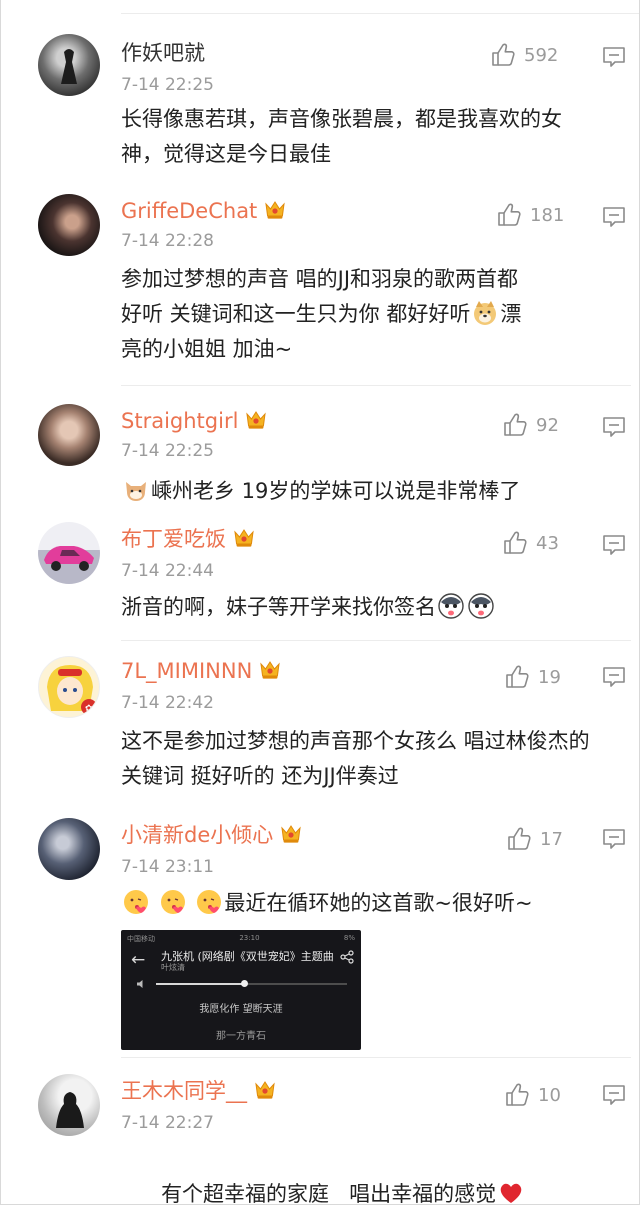 The height and width of the screenshot is (1205, 640). I want to click on comment-line-text: 好听 关键词和这一生只为你 都好好听, so click(296, 314).